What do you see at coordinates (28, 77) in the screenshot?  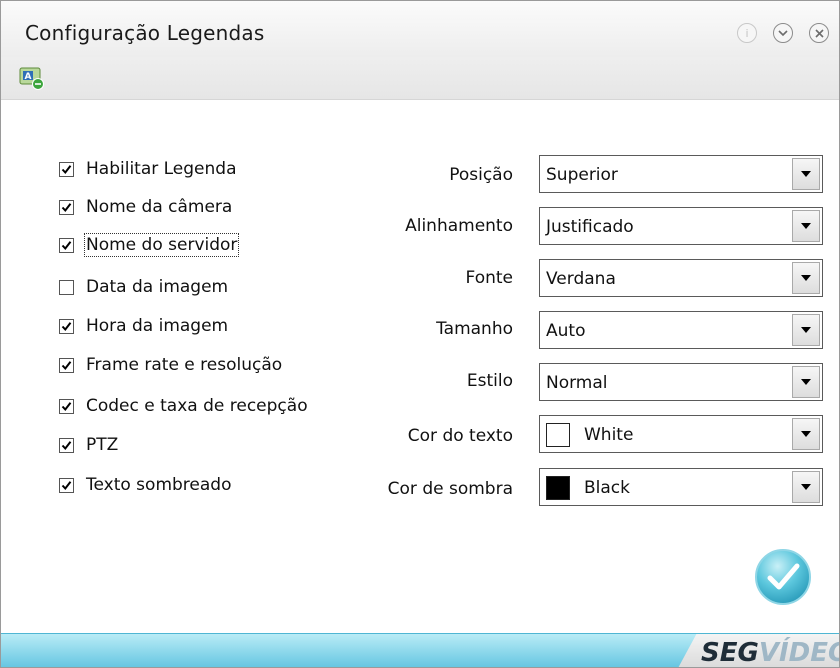 I see `svg-text: A` at bounding box center [28, 77].